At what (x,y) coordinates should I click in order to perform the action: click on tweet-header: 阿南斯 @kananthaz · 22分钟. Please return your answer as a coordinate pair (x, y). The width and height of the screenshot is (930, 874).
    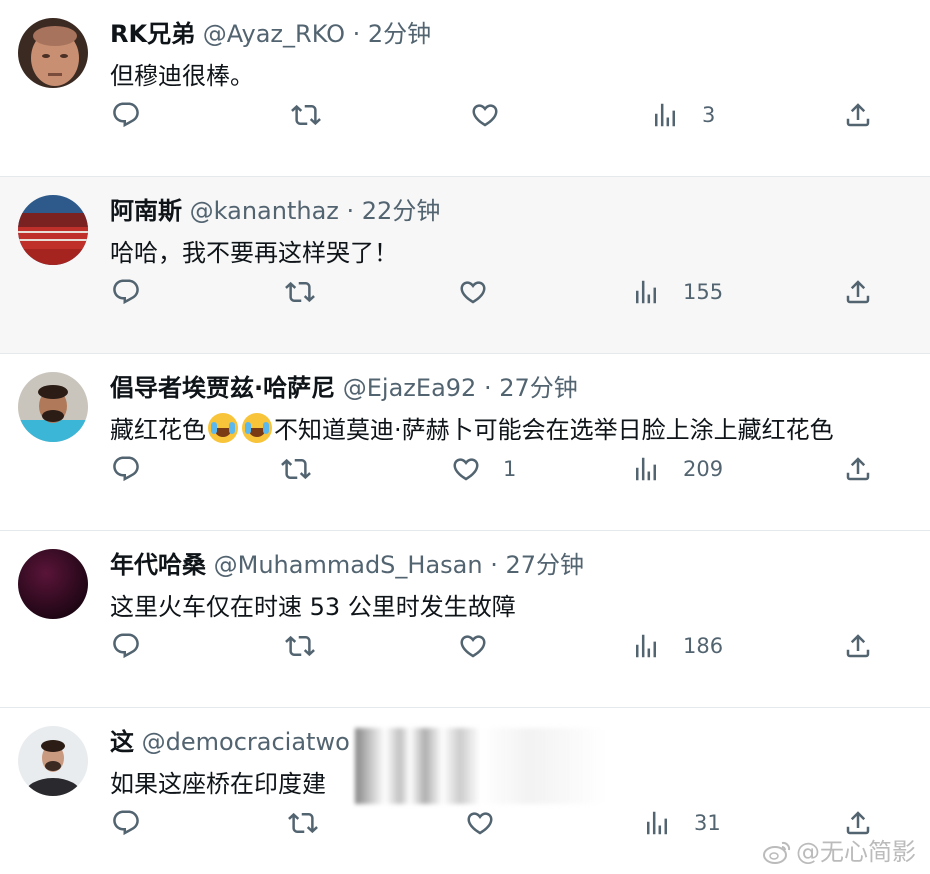
    Looking at the image, I should click on (275, 211).